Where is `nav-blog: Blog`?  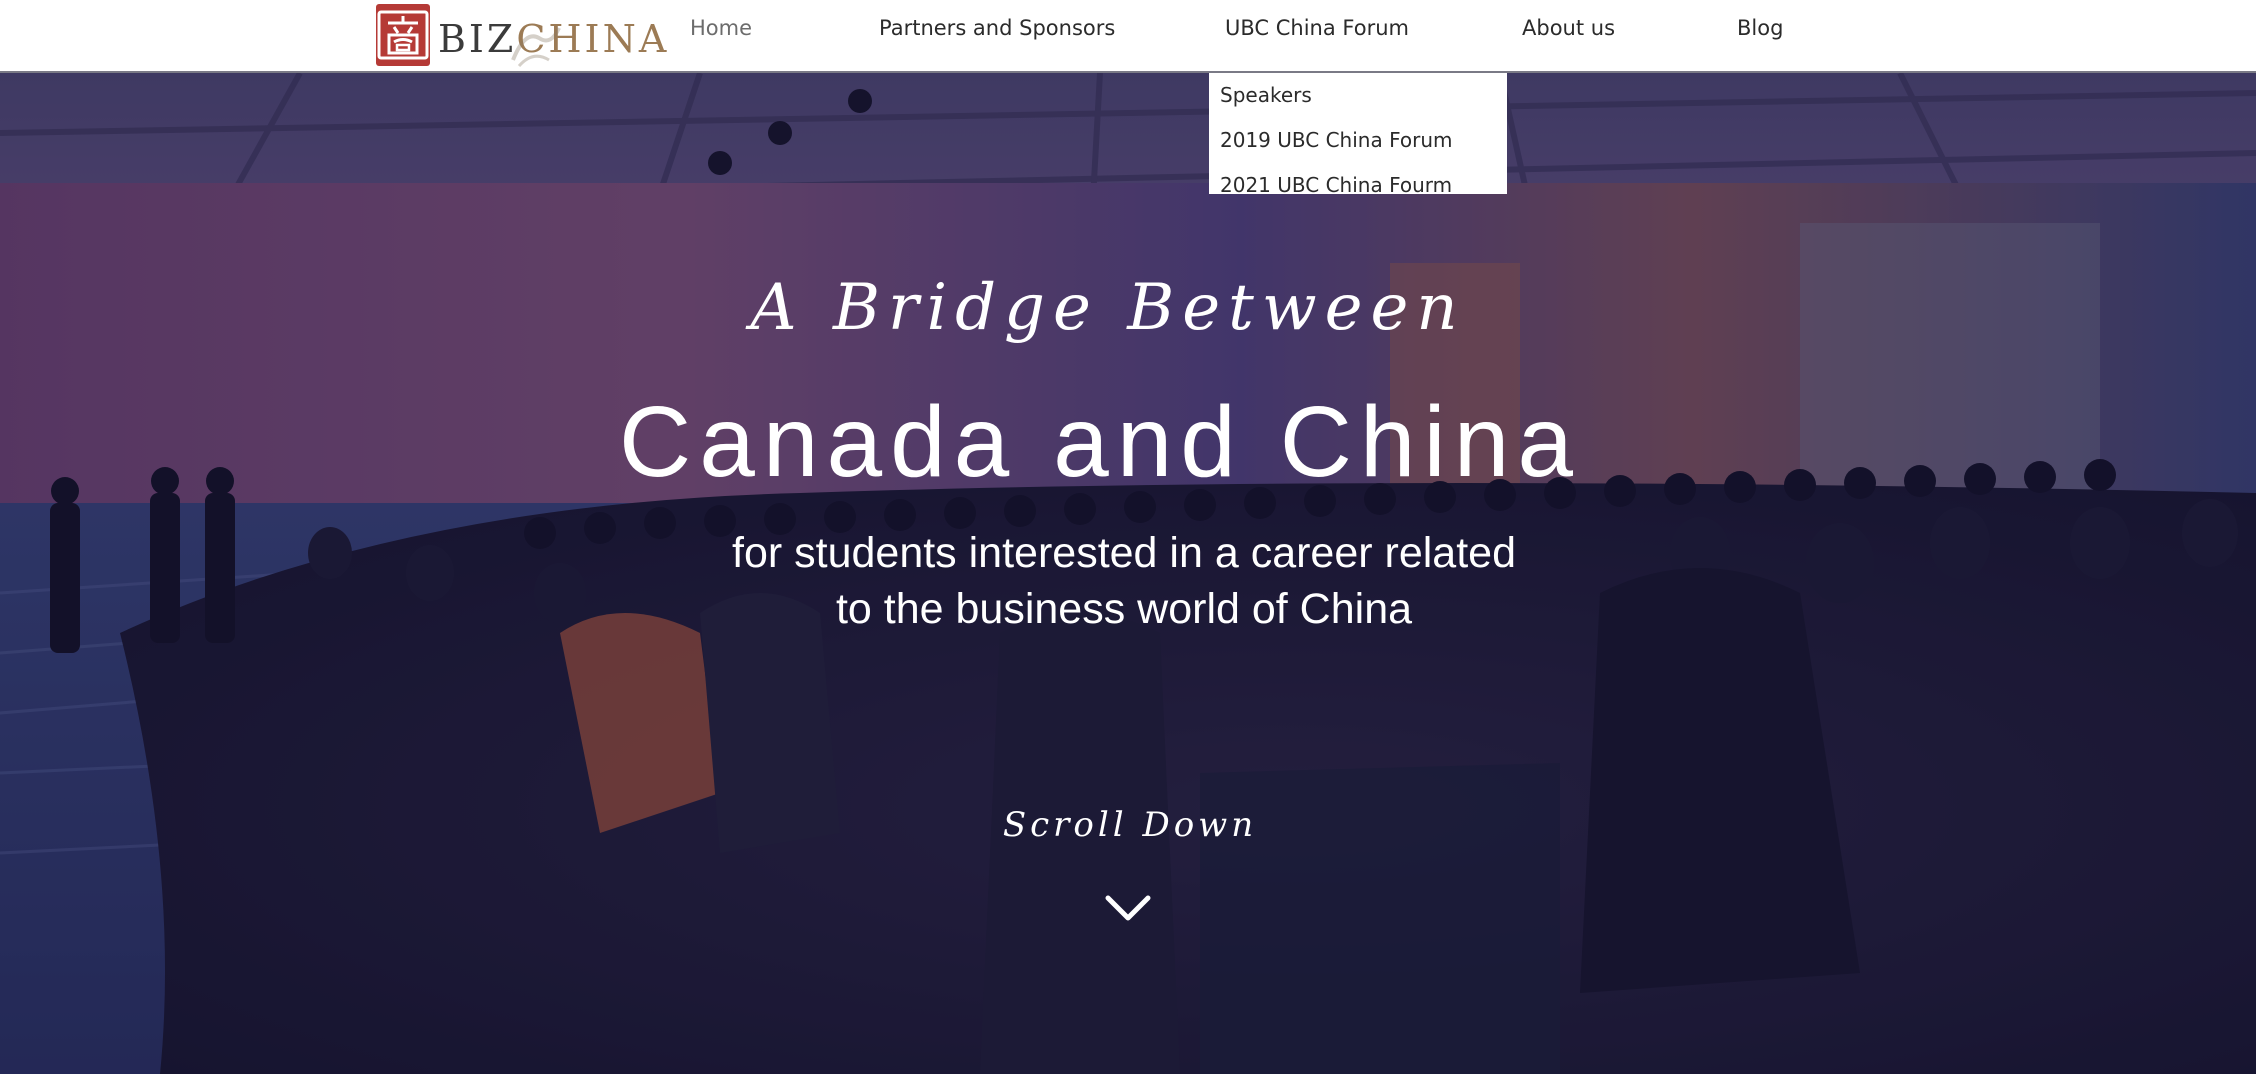 nav-blog: Blog is located at coordinates (1760, 28).